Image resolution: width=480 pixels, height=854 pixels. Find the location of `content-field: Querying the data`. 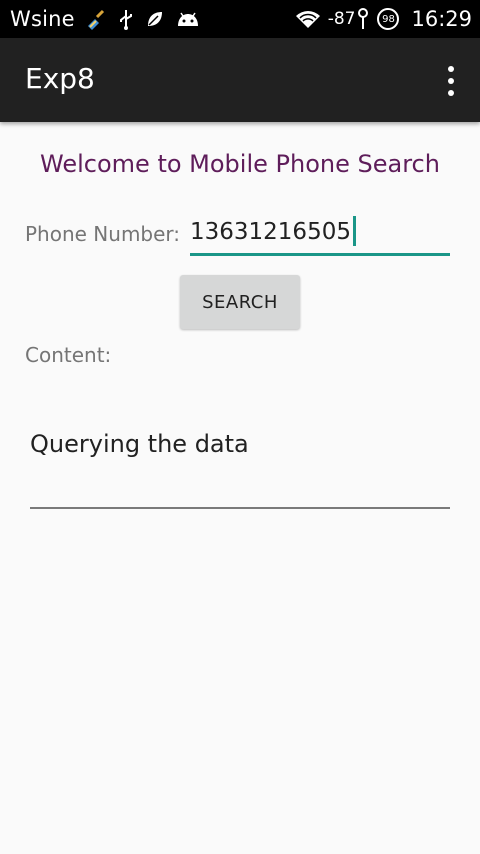

content-field: Querying the data is located at coordinates (240, 464).